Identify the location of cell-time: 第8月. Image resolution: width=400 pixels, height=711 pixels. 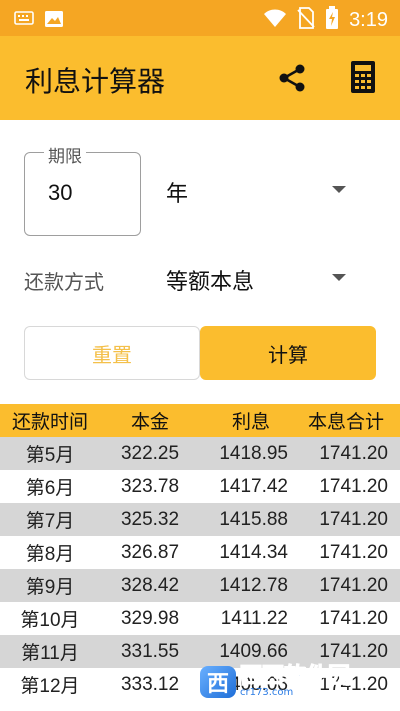
(50, 554).